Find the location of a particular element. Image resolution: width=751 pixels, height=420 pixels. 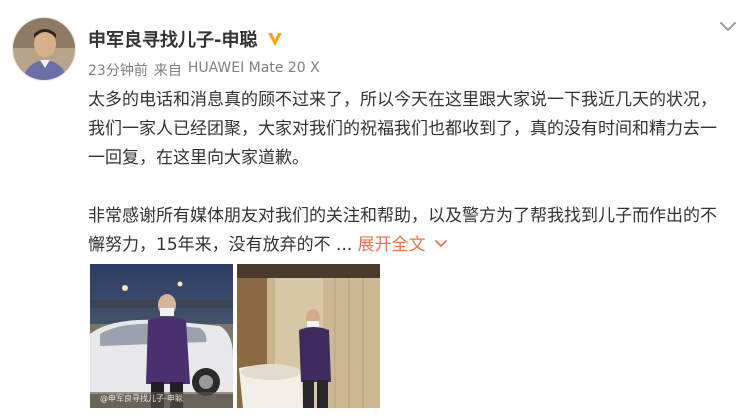

source-prefix: 来自 is located at coordinates (167, 71).